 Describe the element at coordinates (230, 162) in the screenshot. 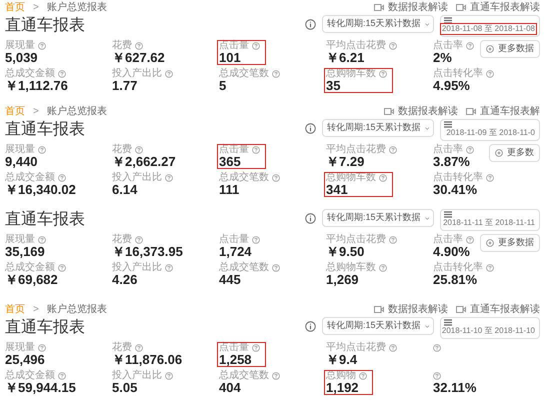

I see `metric-value: 365` at that location.